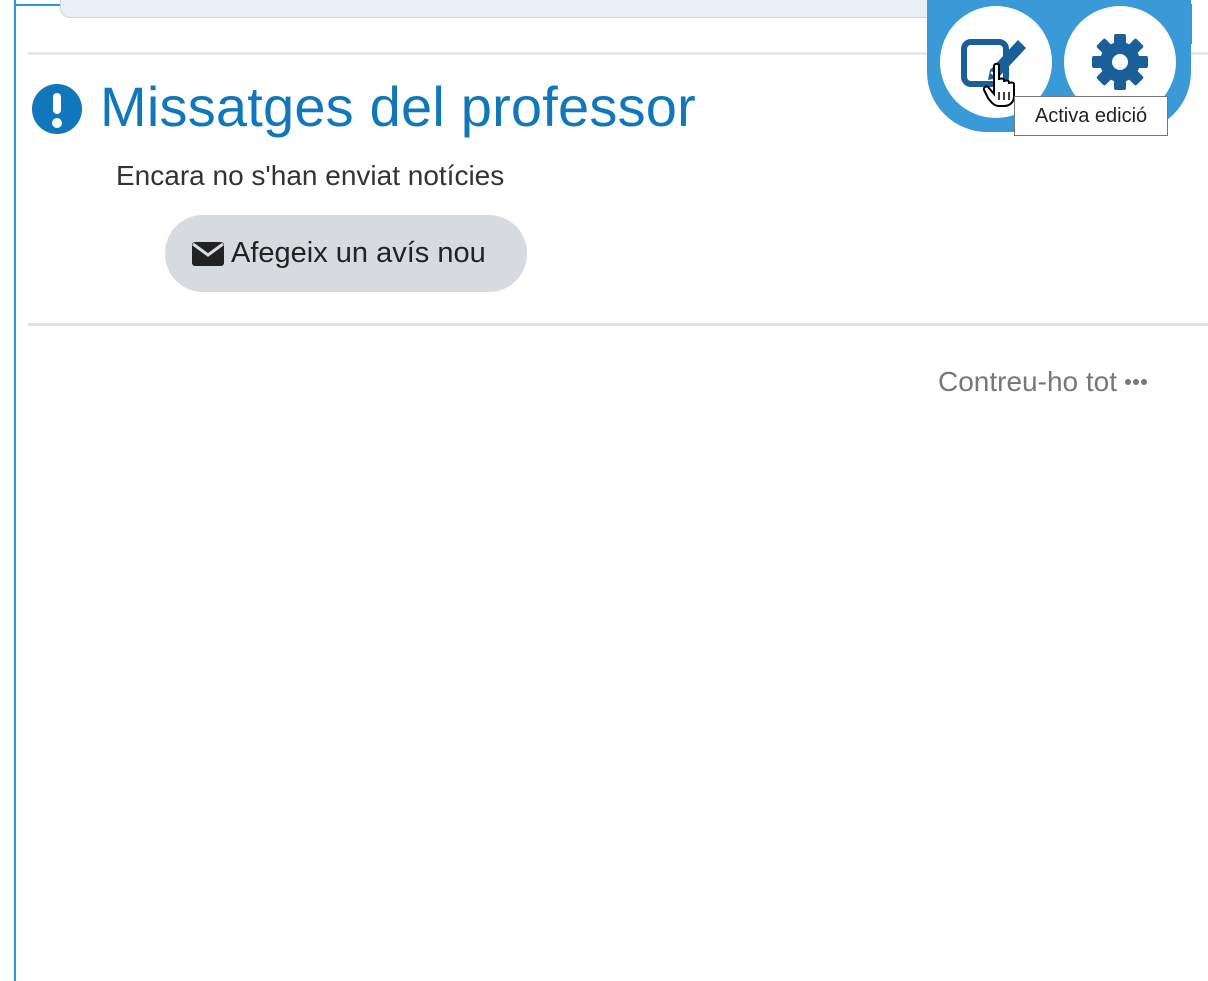  What do you see at coordinates (1136, 382) in the screenshot?
I see `ellipsis-icon` at bounding box center [1136, 382].